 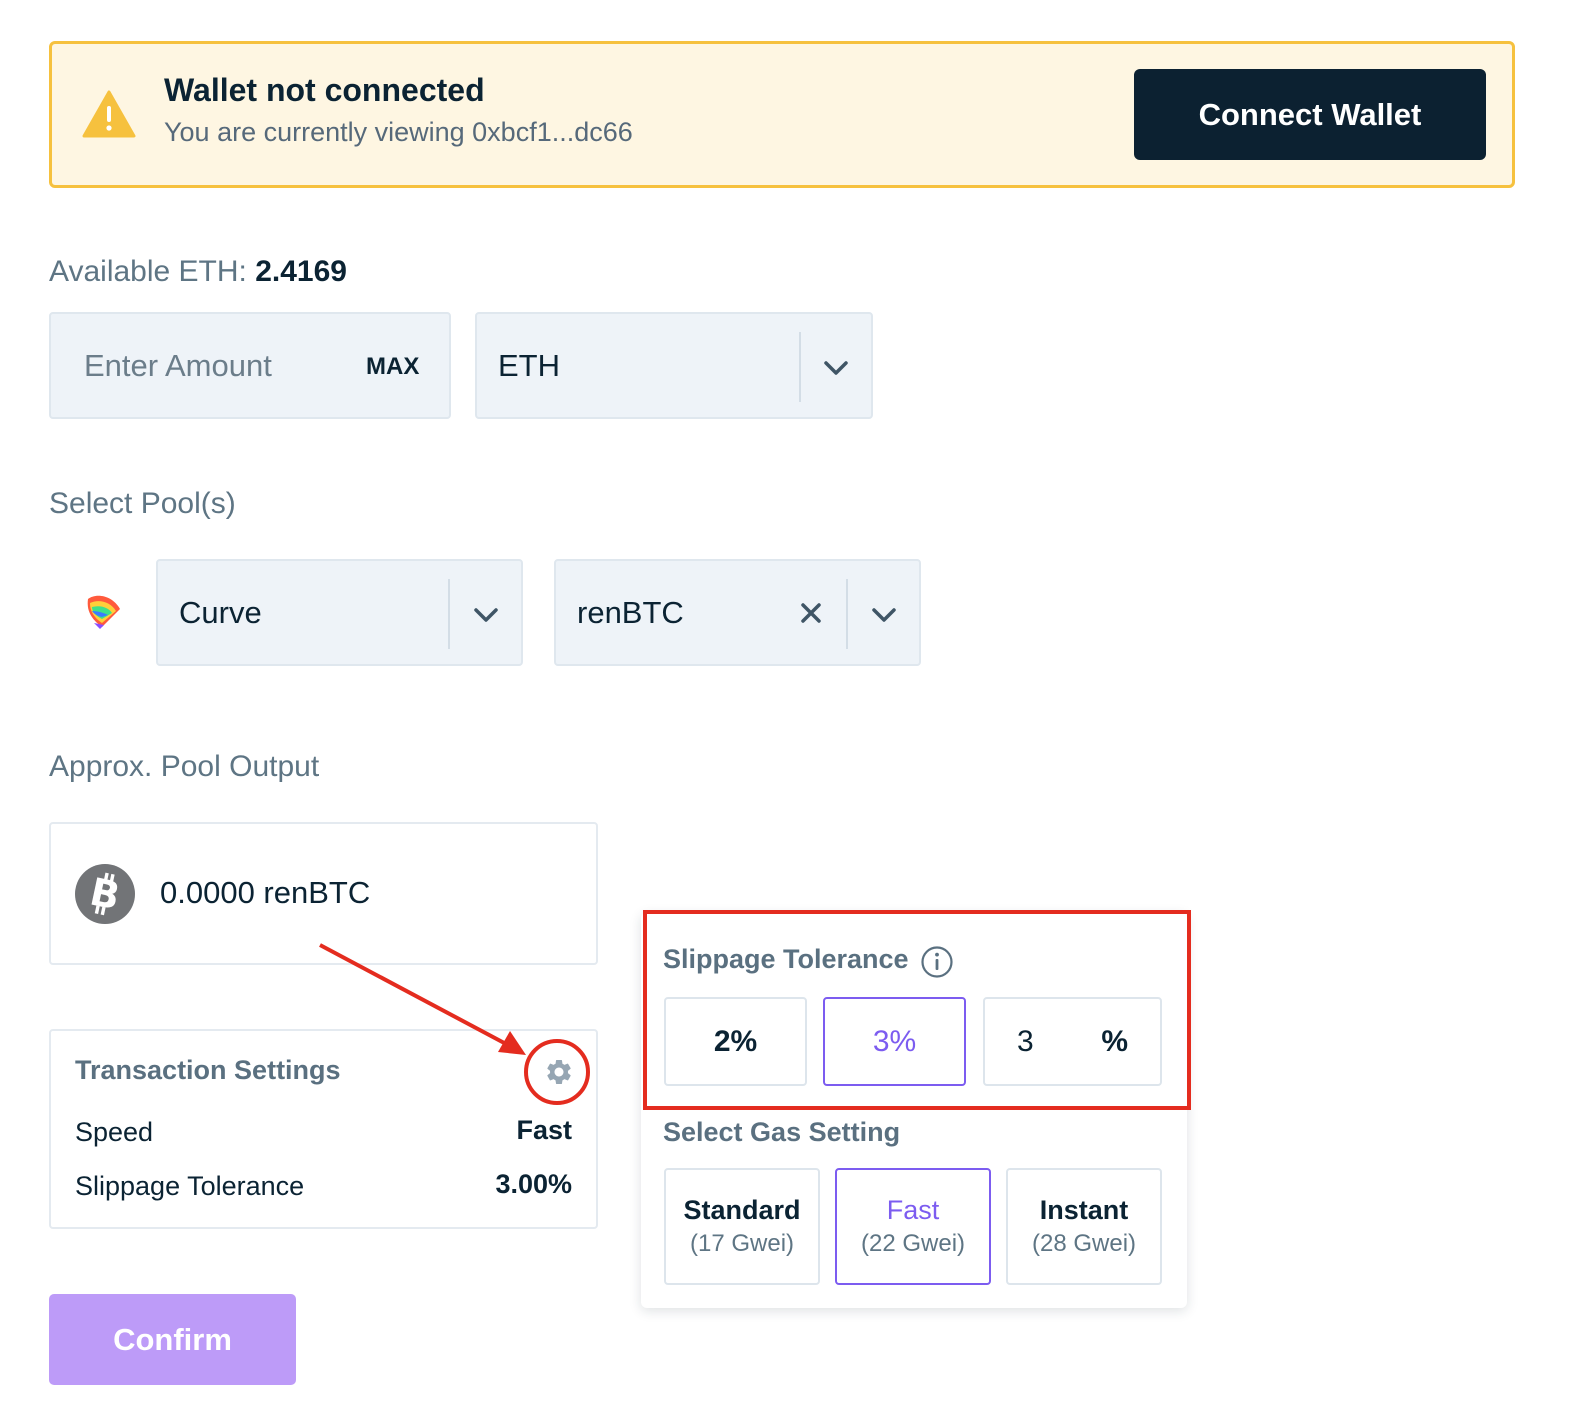 I want to click on slippage-title: Slippage Tolerance, so click(x=786, y=959).